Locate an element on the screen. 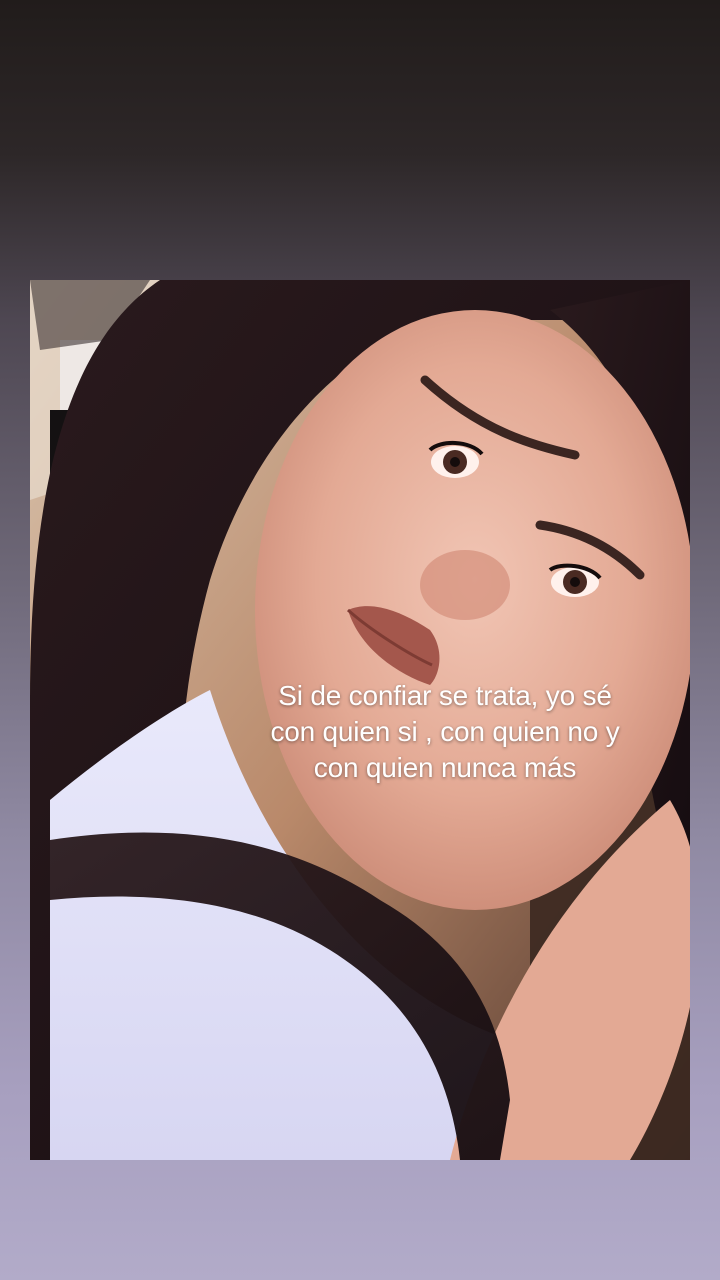 The width and height of the screenshot is (720, 1280). caption-line-2: con quien si , con quien no y is located at coordinates (445, 731).